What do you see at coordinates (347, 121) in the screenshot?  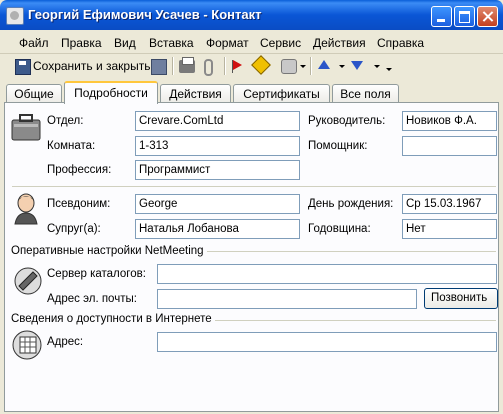 I see `manager-label: Руководитель:` at bounding box center [347, 121].